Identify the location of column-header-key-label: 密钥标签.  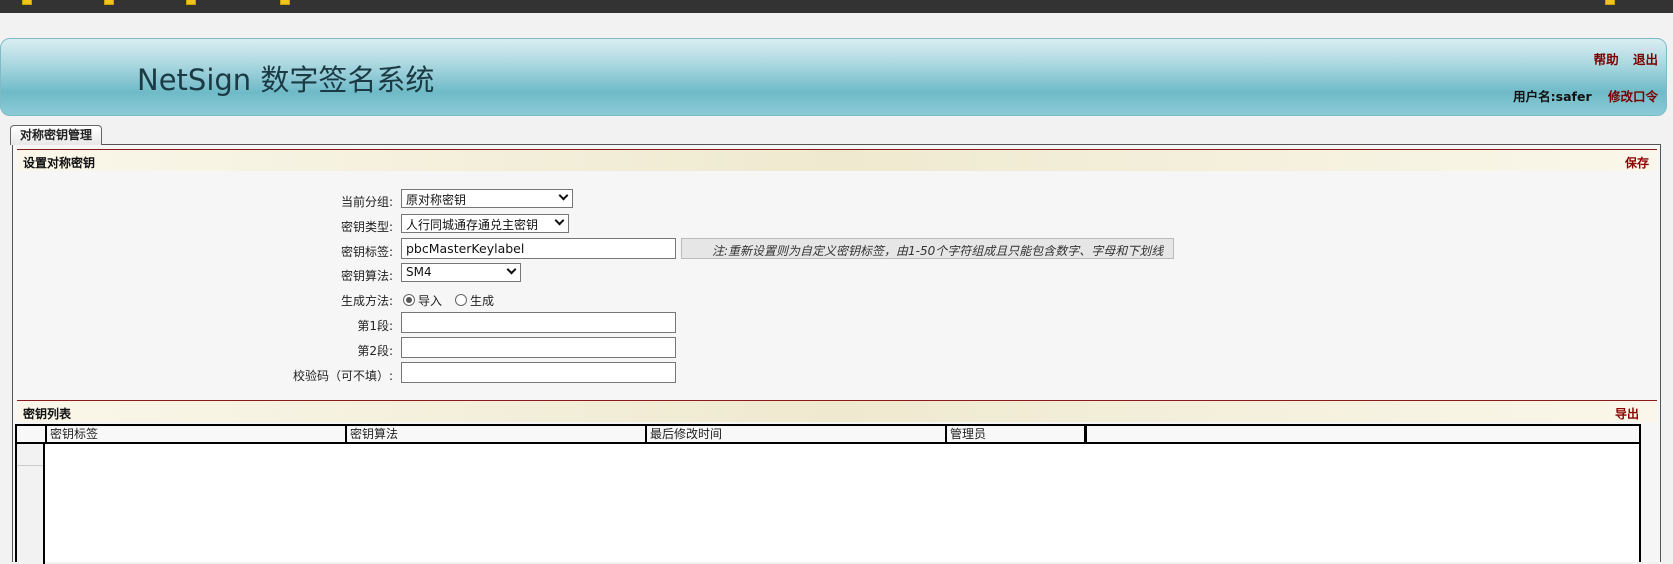
(195, 434).